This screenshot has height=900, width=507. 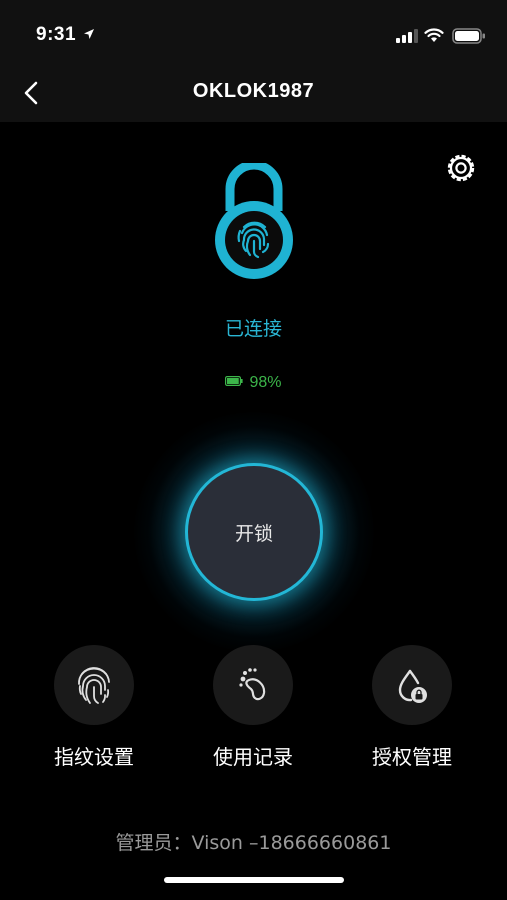 I want to click on settings-button, so click(x=461, y=168).